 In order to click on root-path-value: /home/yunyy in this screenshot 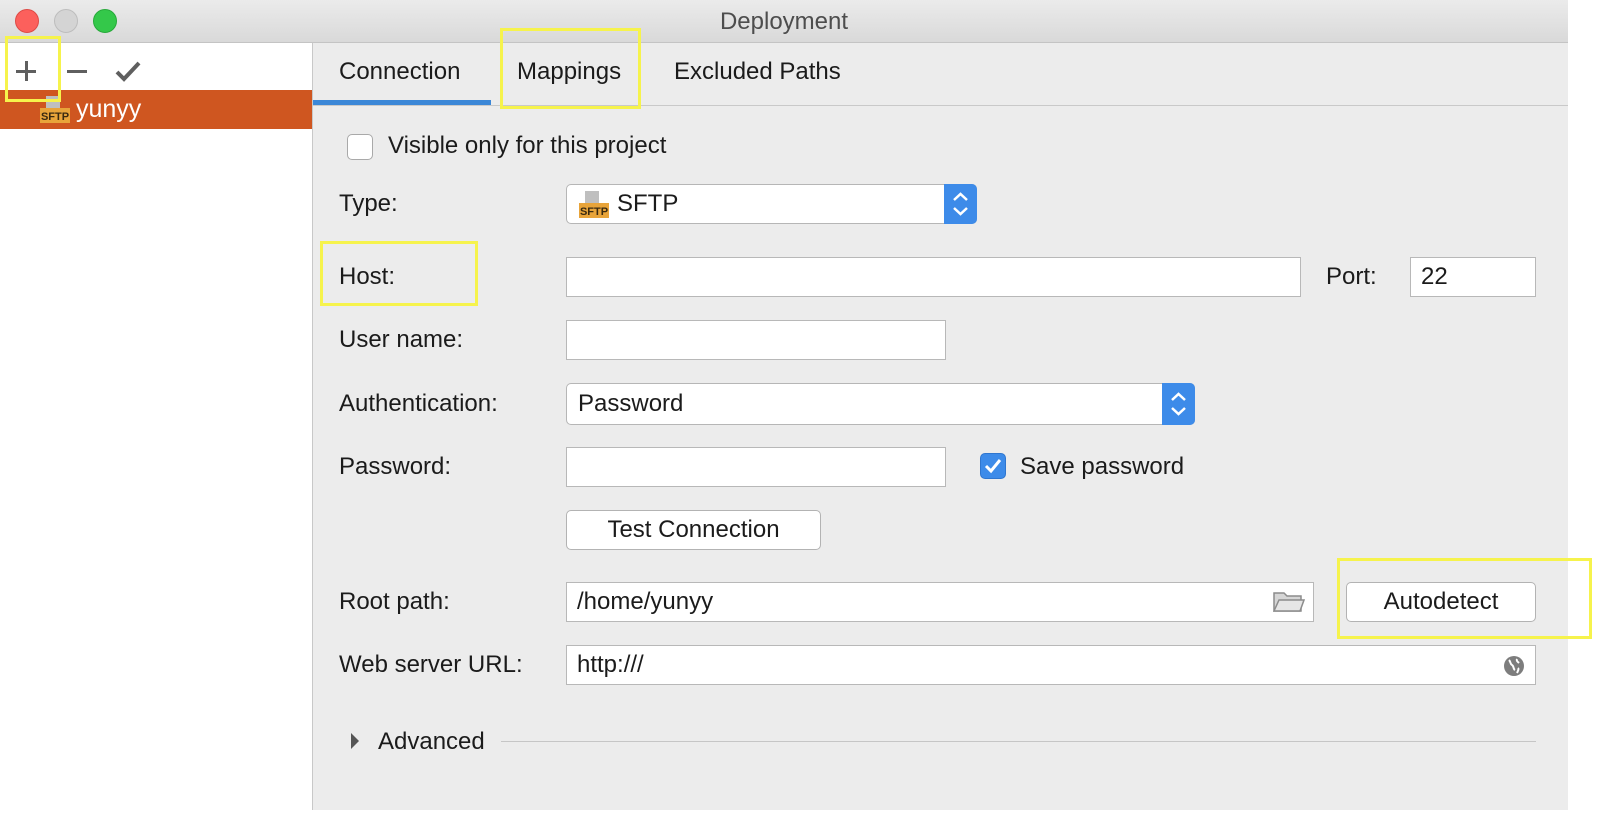, I will do `click(645, 601)`.